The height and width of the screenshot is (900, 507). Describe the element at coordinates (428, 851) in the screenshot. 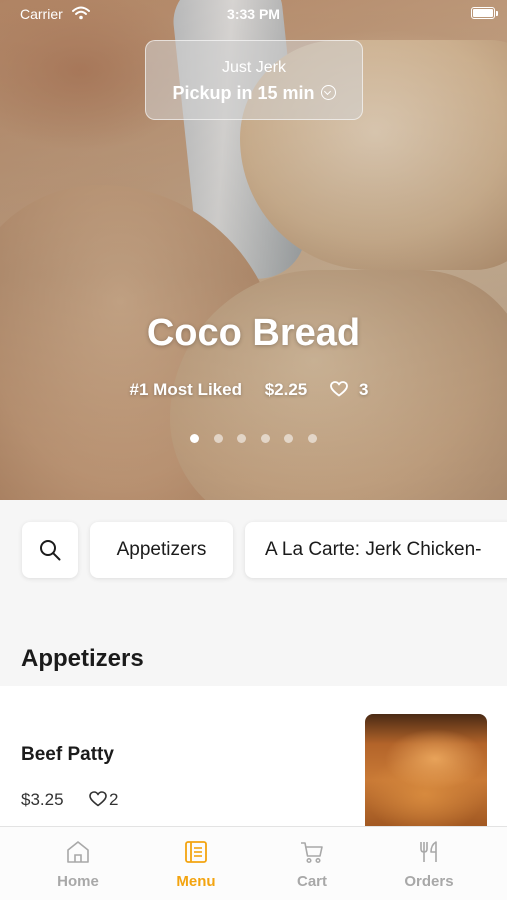

I see `fork-knife-icon` at that location.